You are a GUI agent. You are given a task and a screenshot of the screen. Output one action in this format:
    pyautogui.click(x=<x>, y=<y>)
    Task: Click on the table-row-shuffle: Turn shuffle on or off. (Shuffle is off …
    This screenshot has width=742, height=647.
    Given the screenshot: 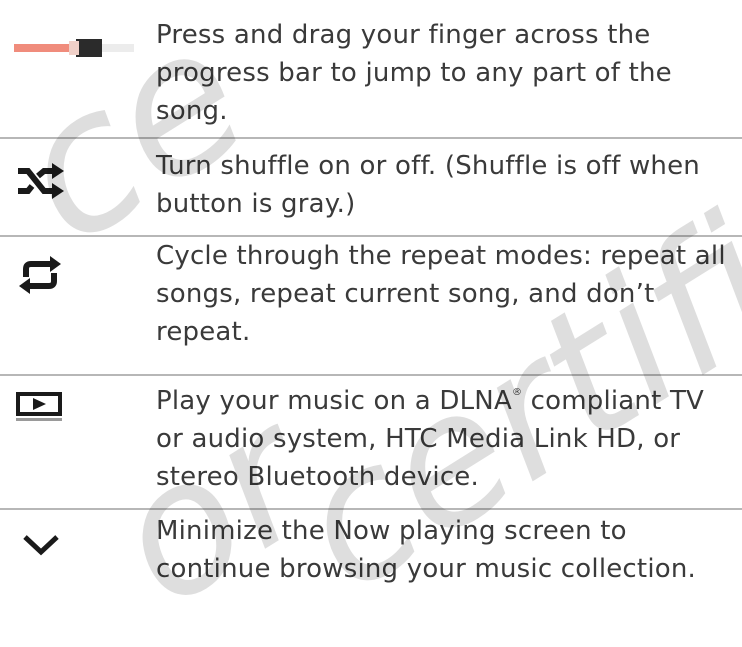 What is the action you would take?
    pyautogui.click(x=371, y=186)
    